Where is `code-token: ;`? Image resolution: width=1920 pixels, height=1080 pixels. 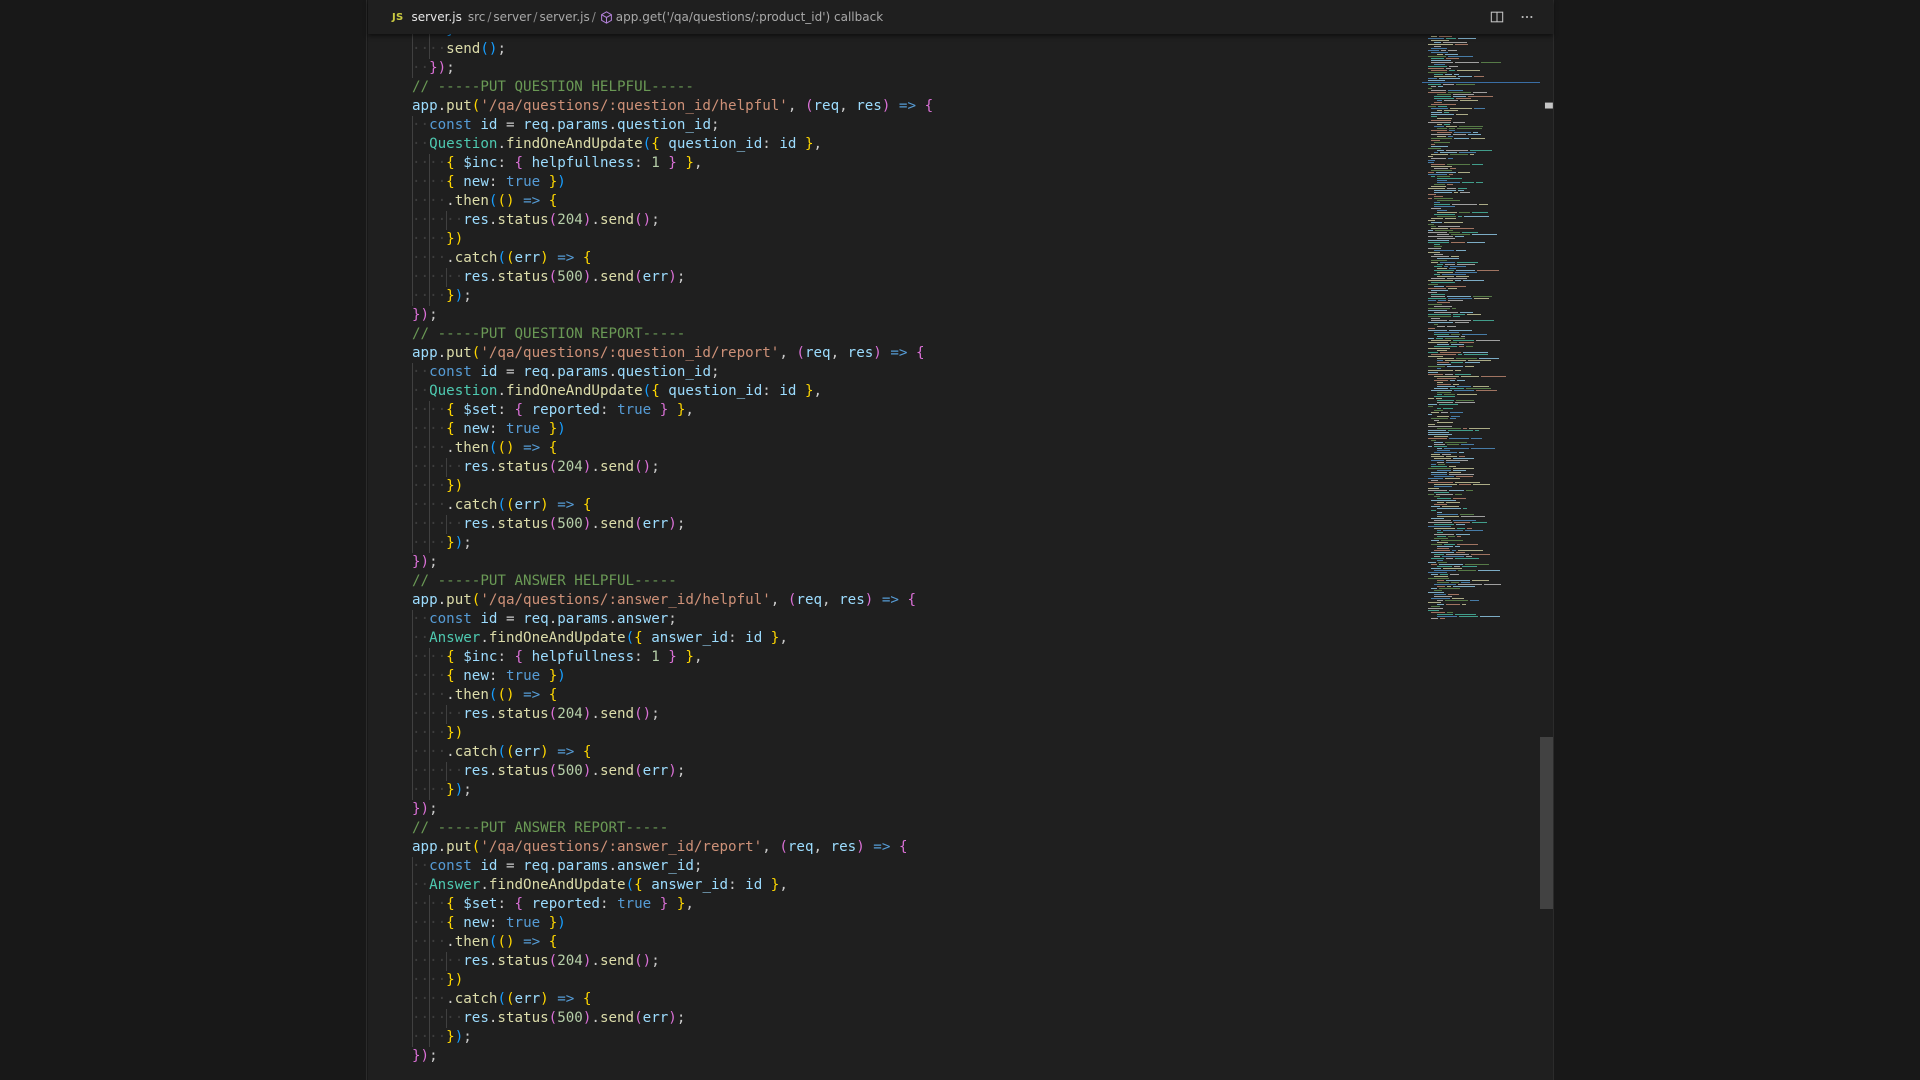 code-token: ; is located at coordinates (433, 315).